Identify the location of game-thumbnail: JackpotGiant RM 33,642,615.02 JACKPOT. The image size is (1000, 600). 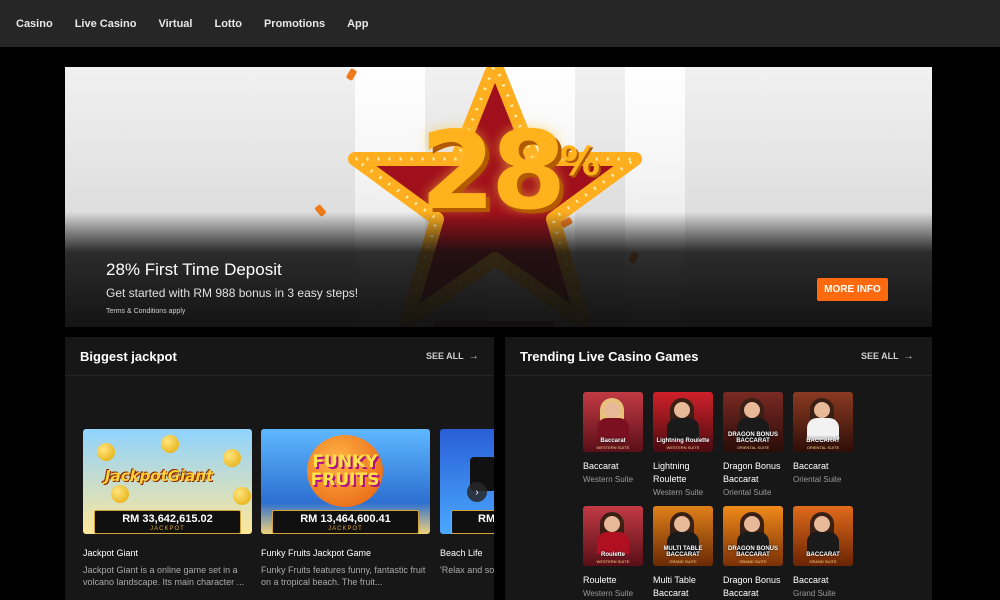
(167, 481).